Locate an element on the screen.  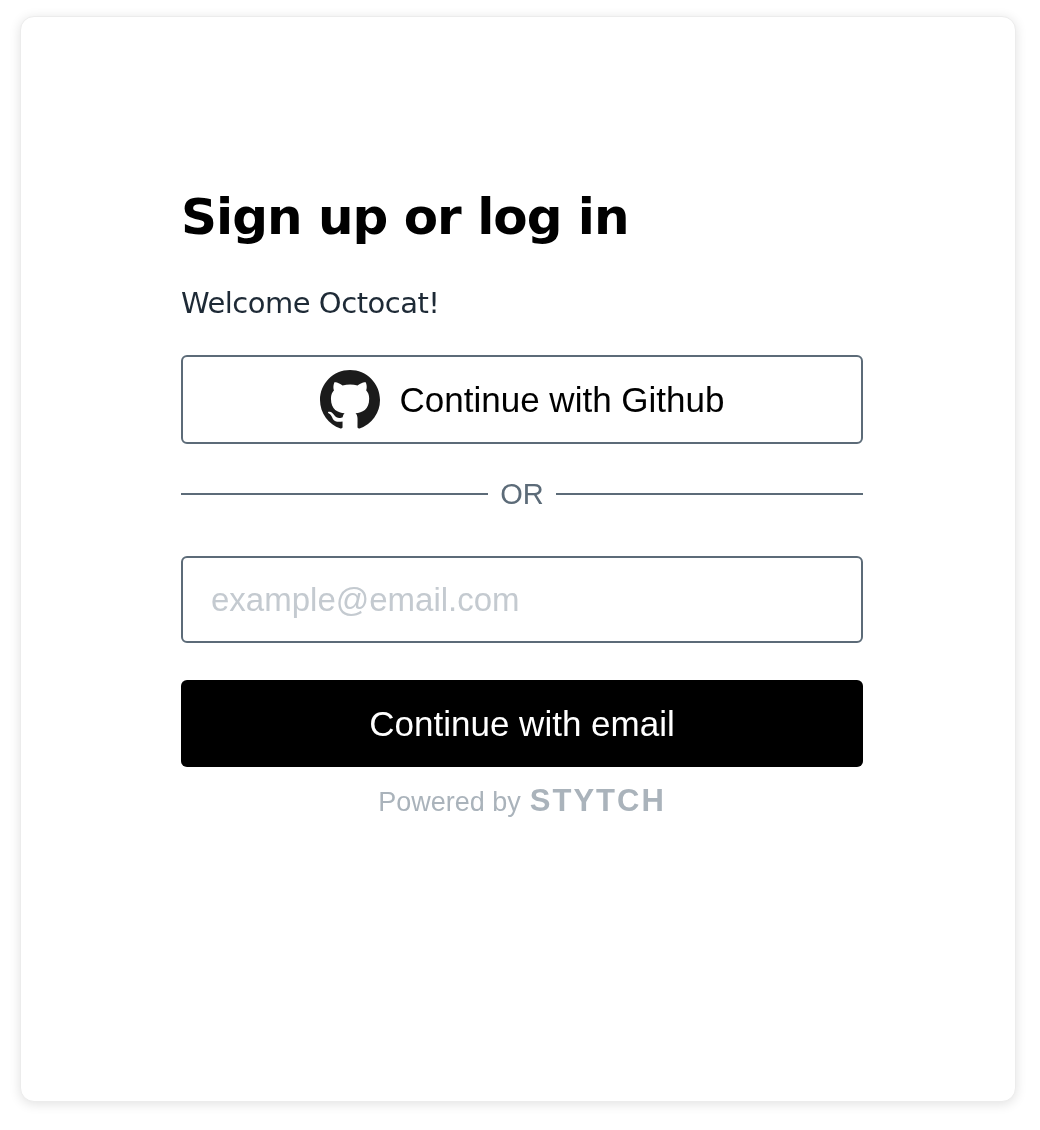
github-button: Continue with Github is located at coordinates (522, 399).